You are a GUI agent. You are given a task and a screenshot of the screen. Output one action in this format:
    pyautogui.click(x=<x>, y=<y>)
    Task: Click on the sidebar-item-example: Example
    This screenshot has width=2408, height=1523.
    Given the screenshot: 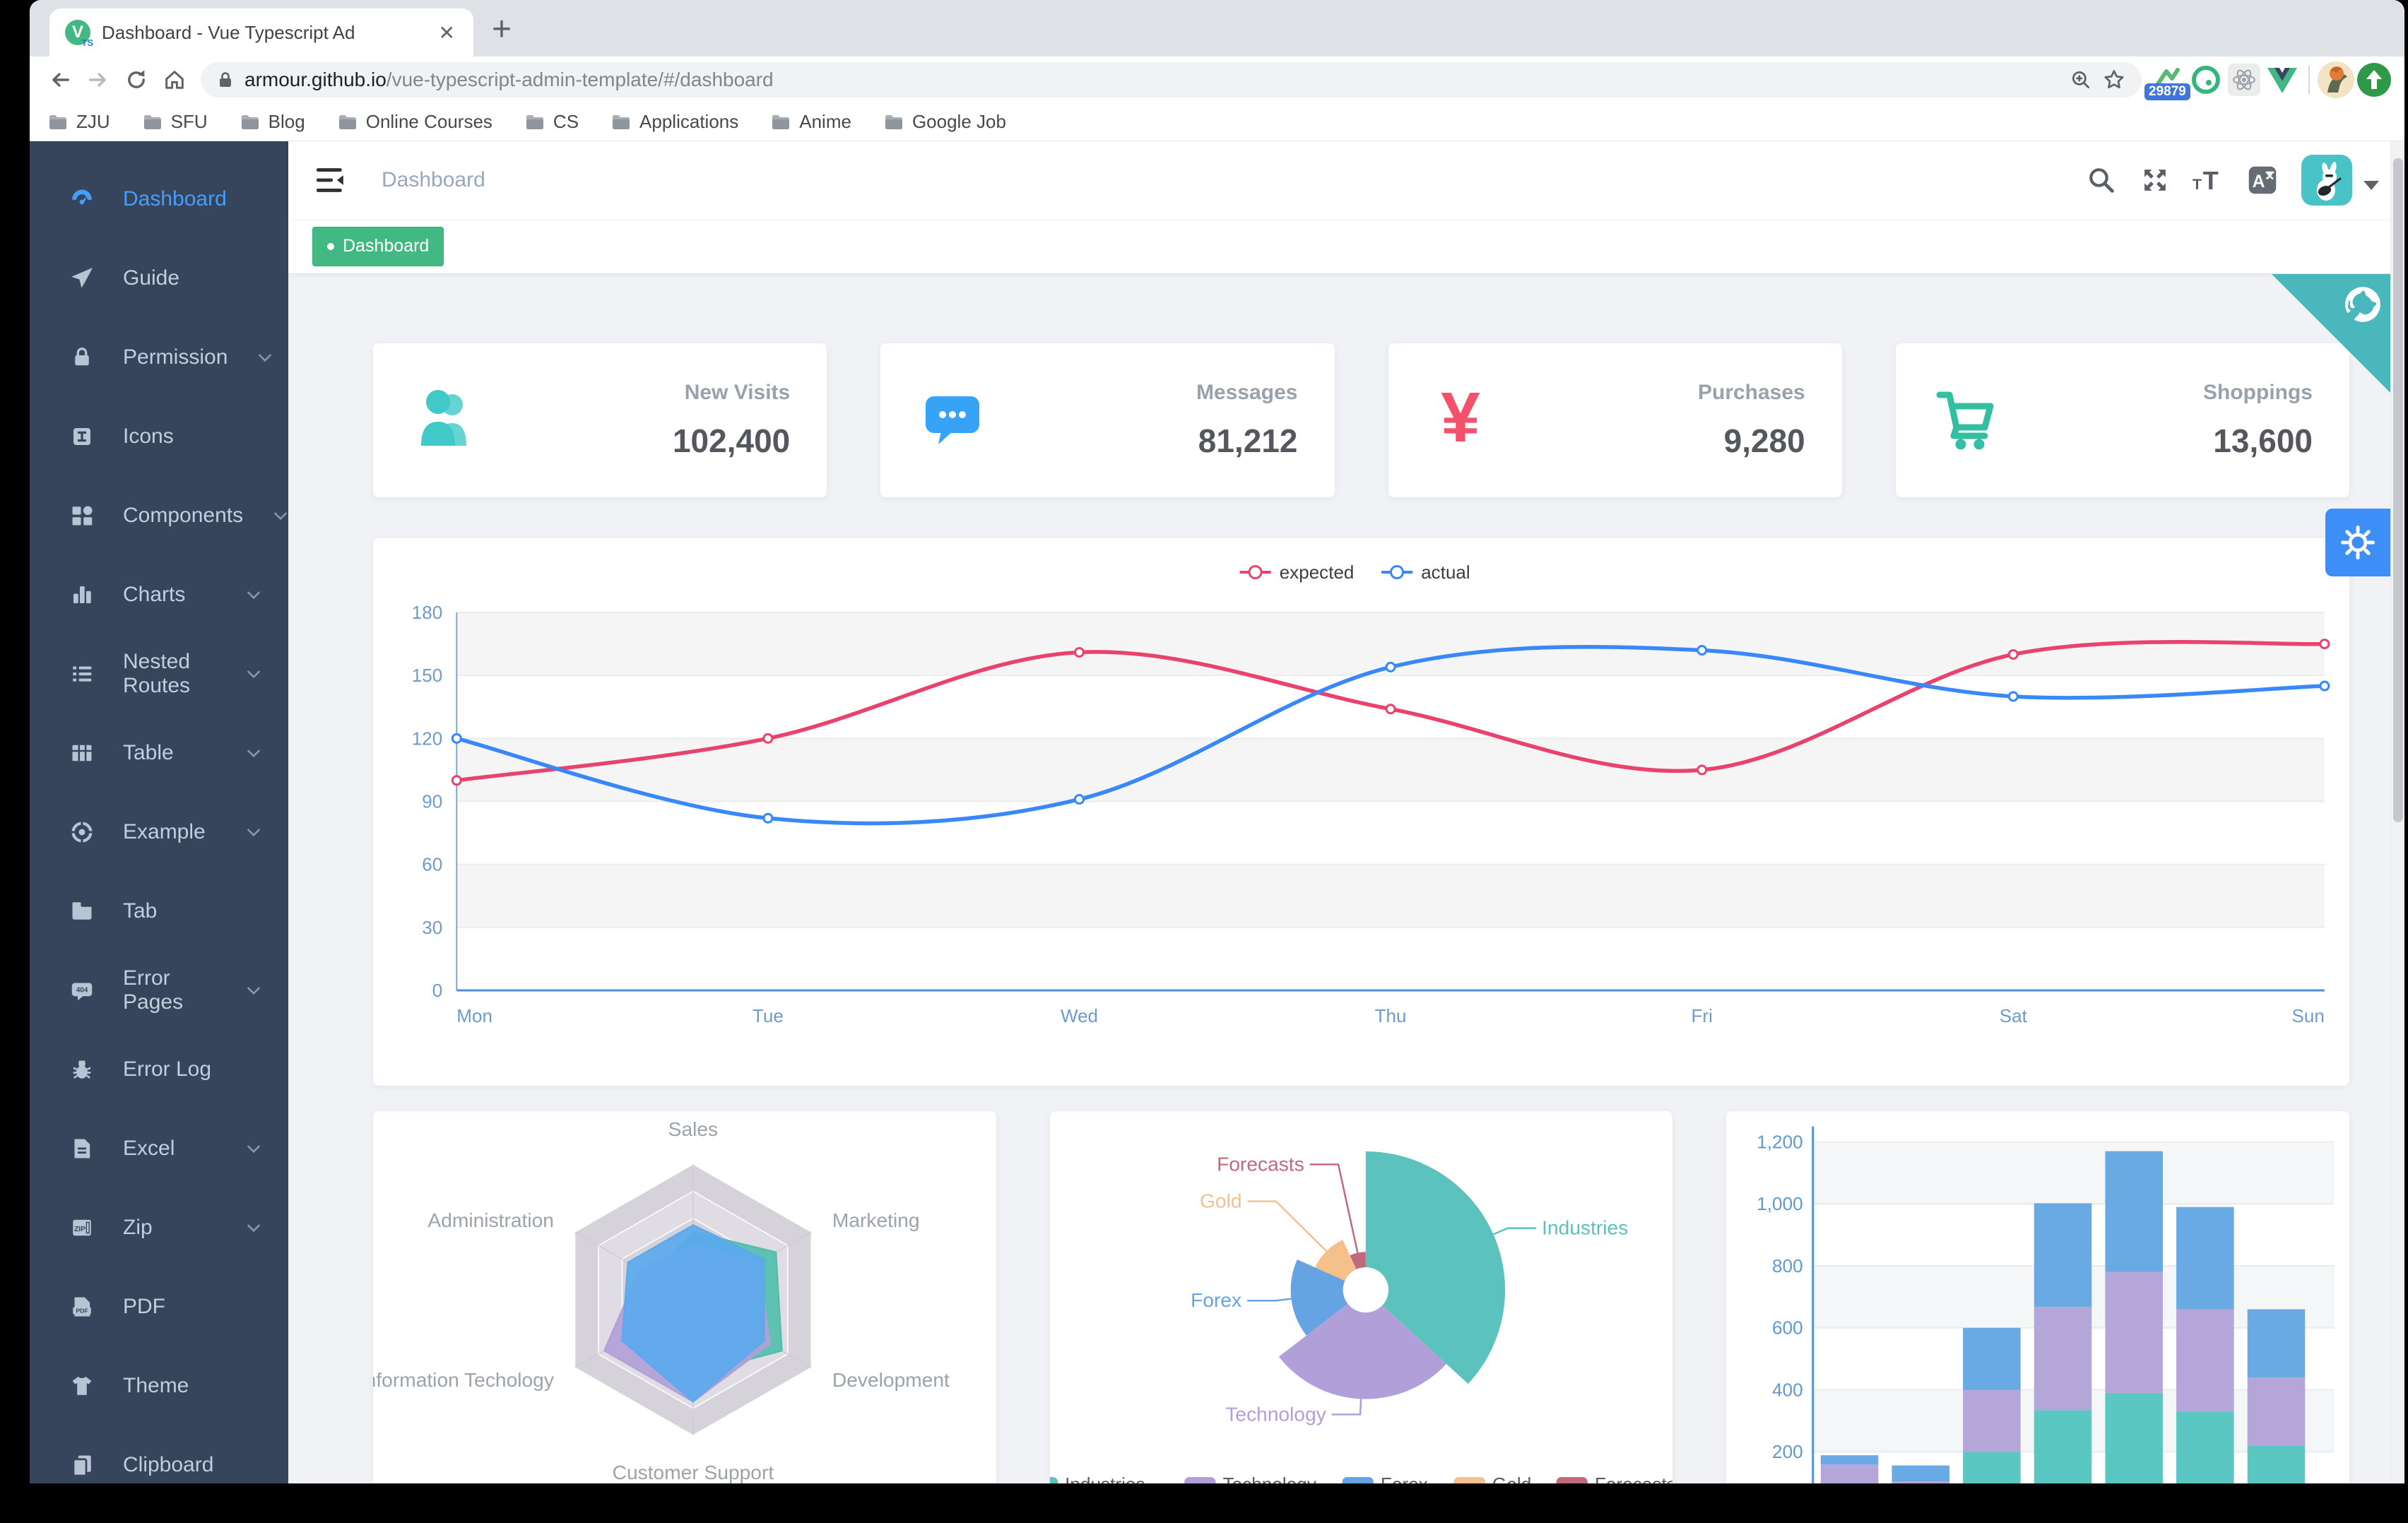 What is the action you would take?
    pyautogui.click(x=159, y=832)
    